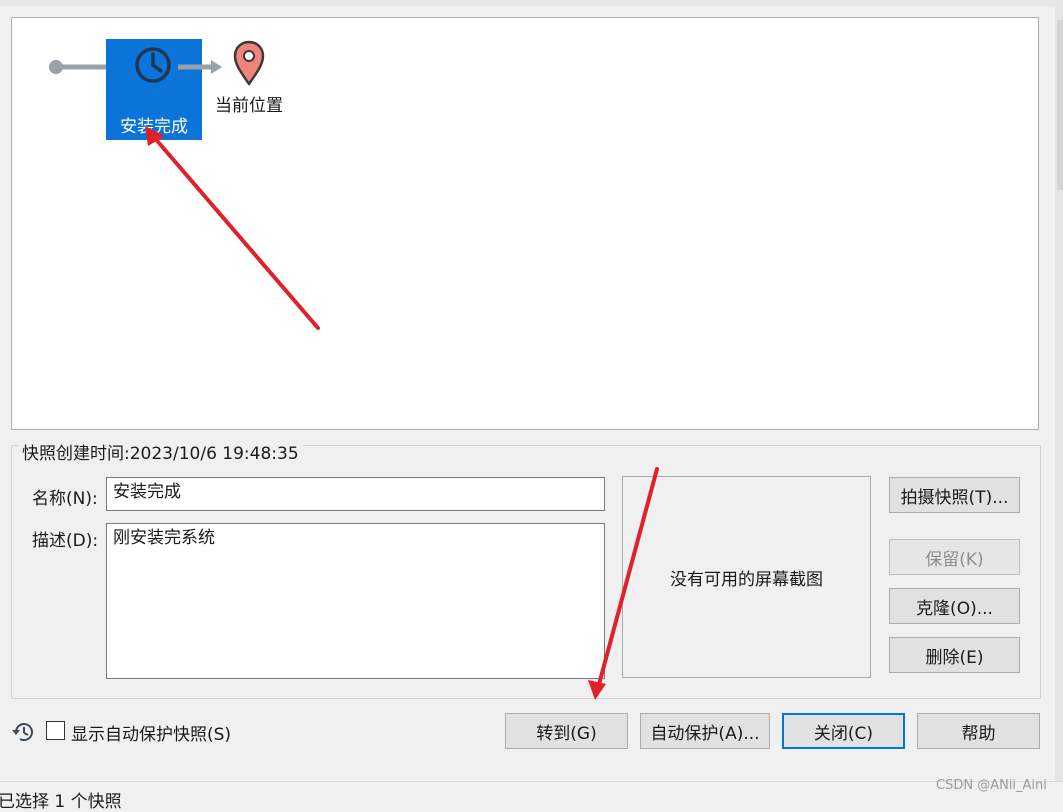  Describe the element at coordinates (249, 63) in the screenshot. I see `location-pin-icon` at that location.